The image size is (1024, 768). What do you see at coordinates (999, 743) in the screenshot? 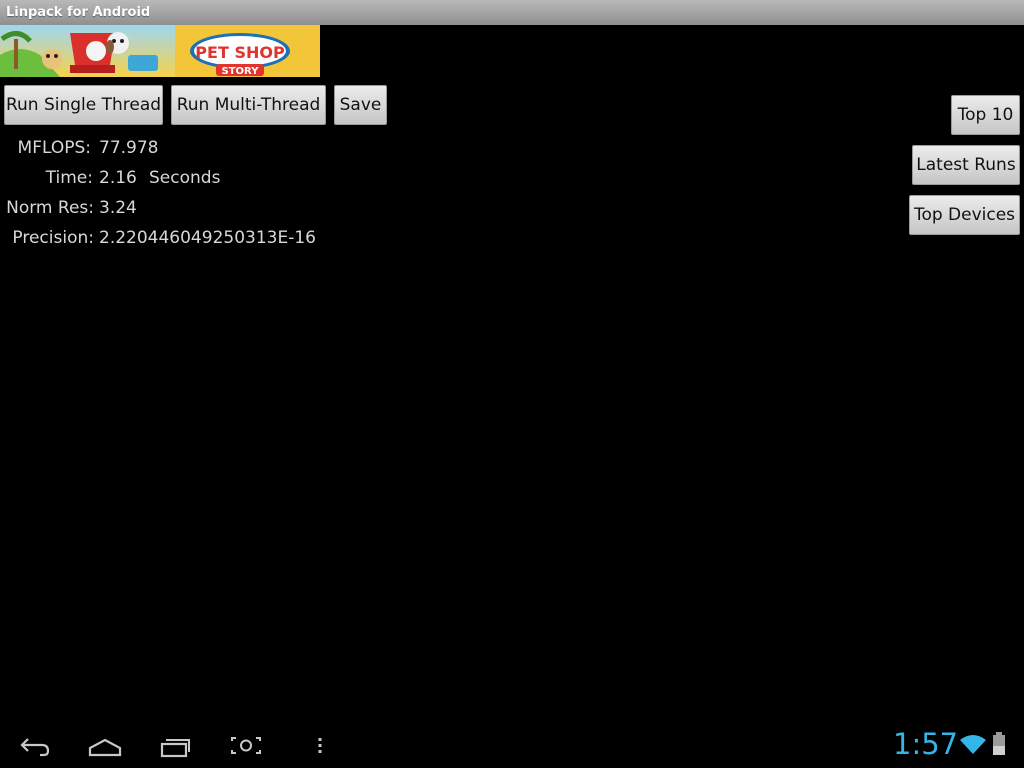
I see `battery-icon` at bounding box center [999, 743].